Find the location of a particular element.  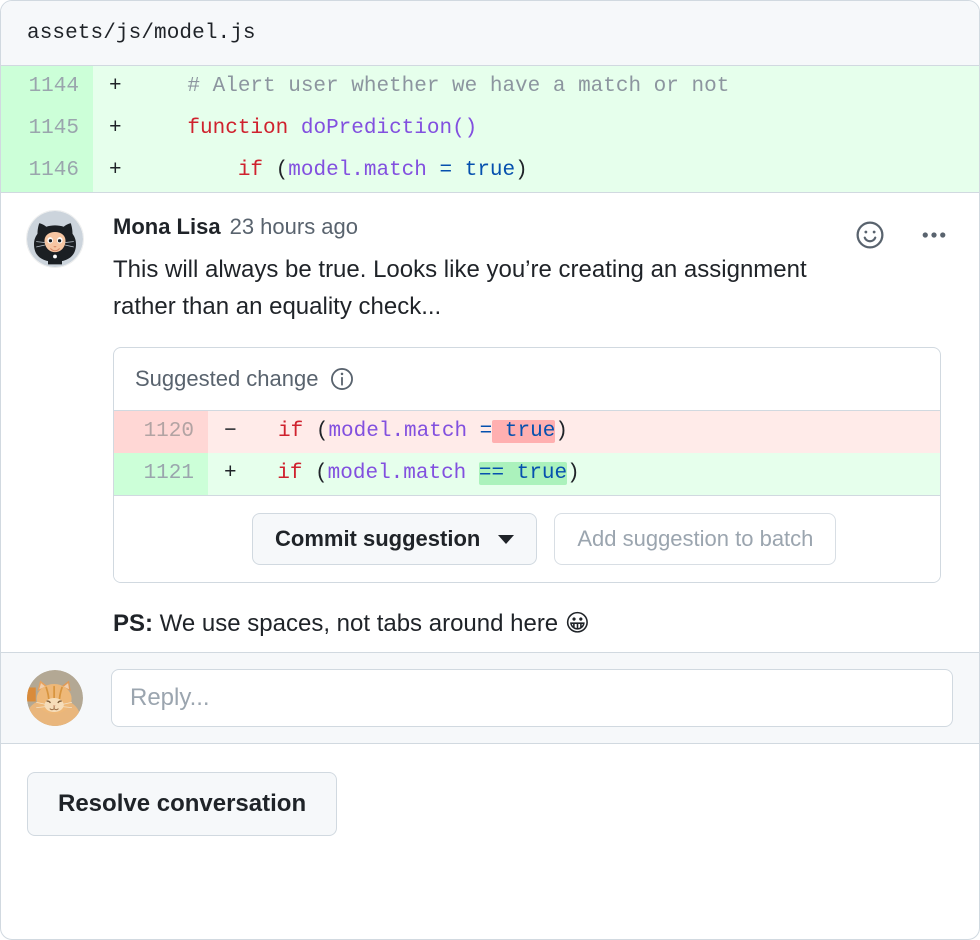

cat-avatar-icon is located at coordinates (55, 698).